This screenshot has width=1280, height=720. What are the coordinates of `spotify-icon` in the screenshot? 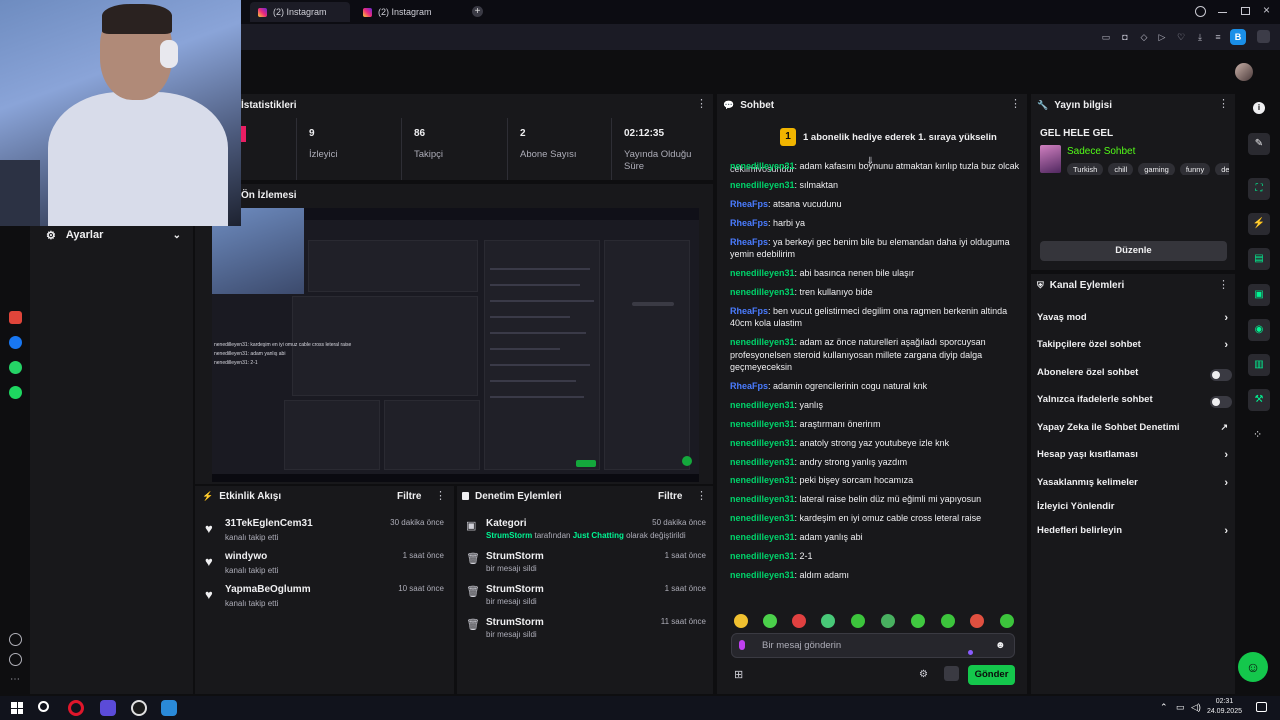 It's located at (15, 392).